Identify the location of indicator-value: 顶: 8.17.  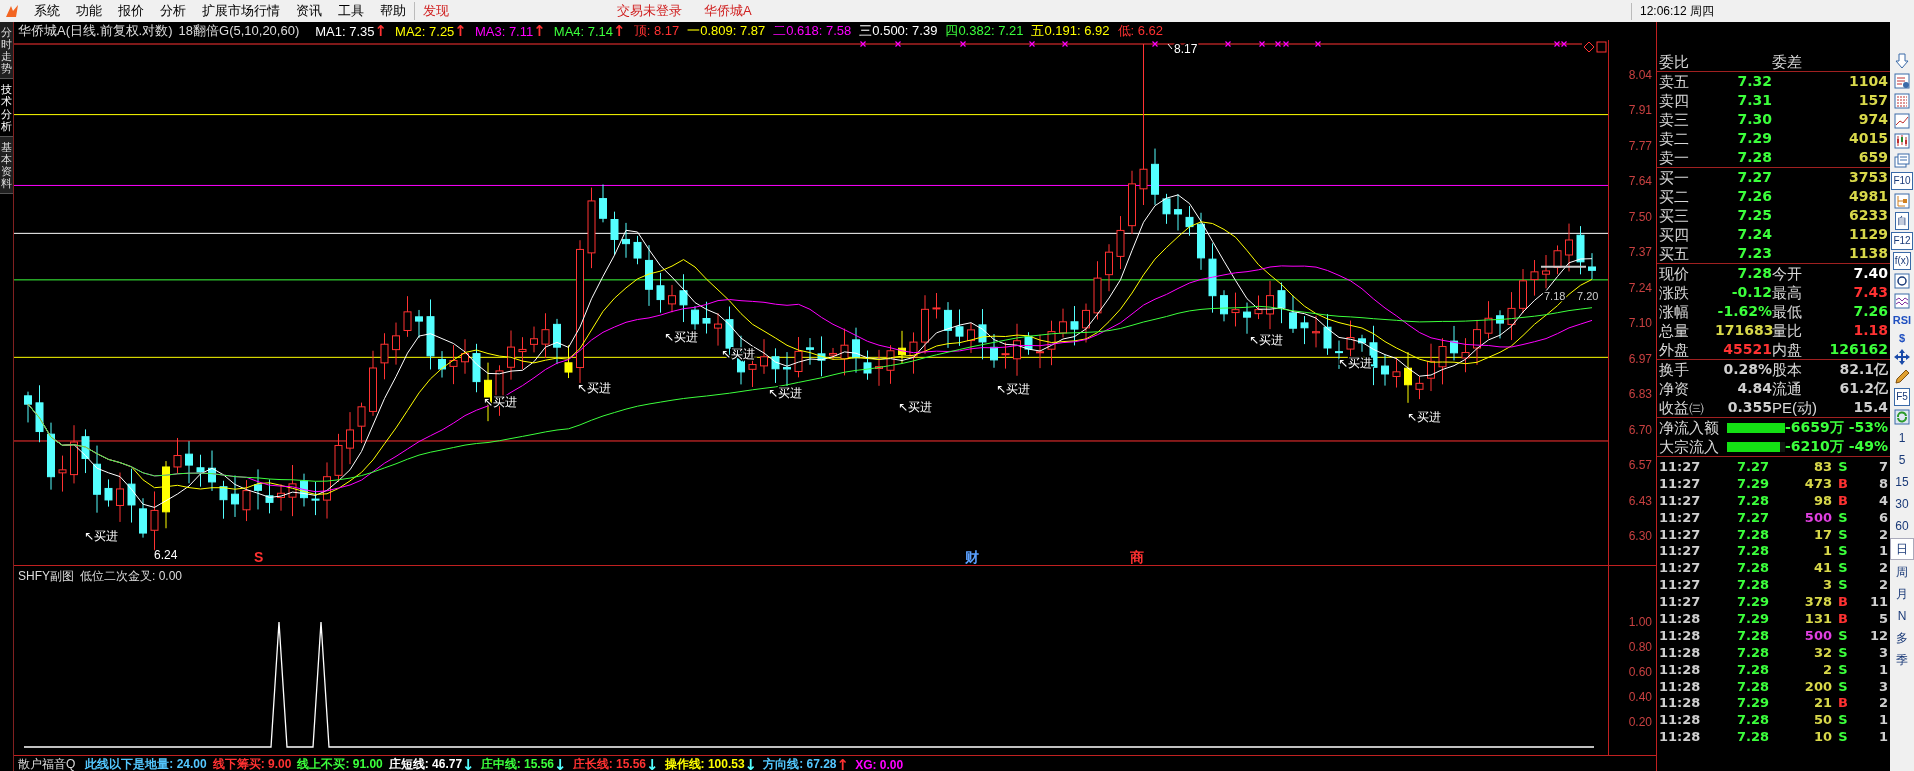
(656, 31).